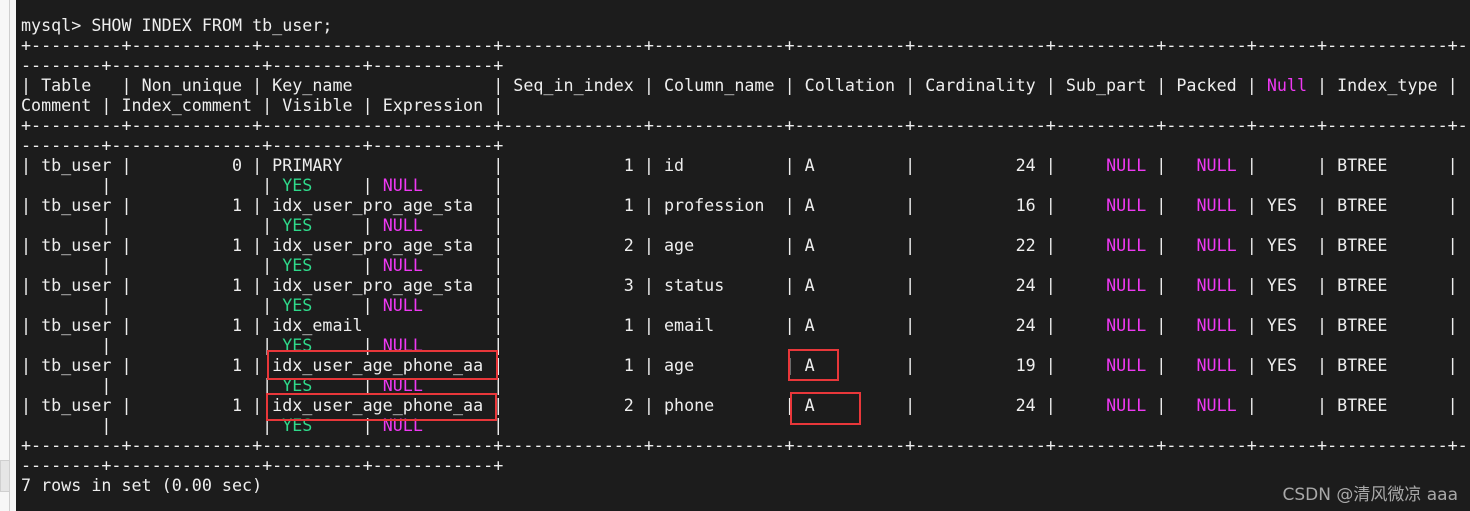  What do you see at coordinates (378, 285) in the screenshot?
I see `terminal-text: idx_user_pro_age_sta` at bounding box center [378, 285].